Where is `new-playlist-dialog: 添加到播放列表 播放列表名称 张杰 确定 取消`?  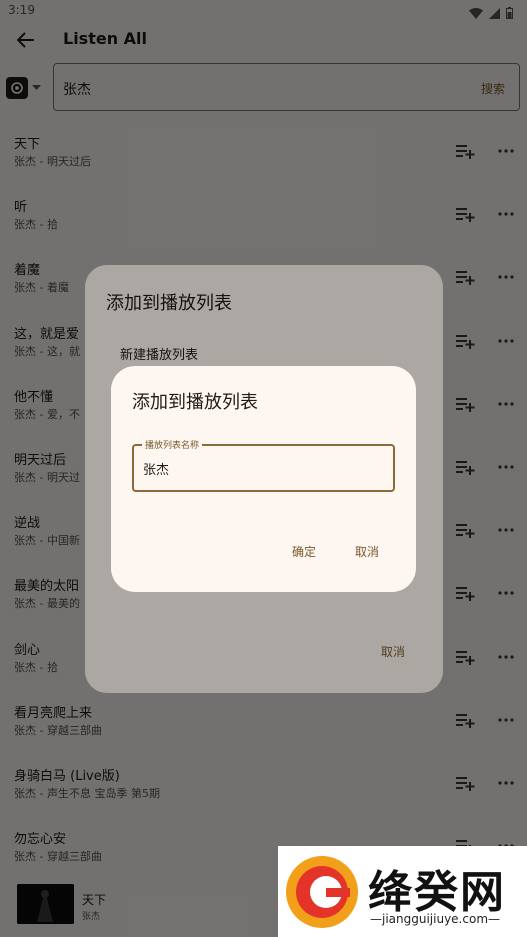 new-playlist-dialog: 添加到播放列表 播放列表名称 张杰 确定 取消 is located at coordinates (263, 479).